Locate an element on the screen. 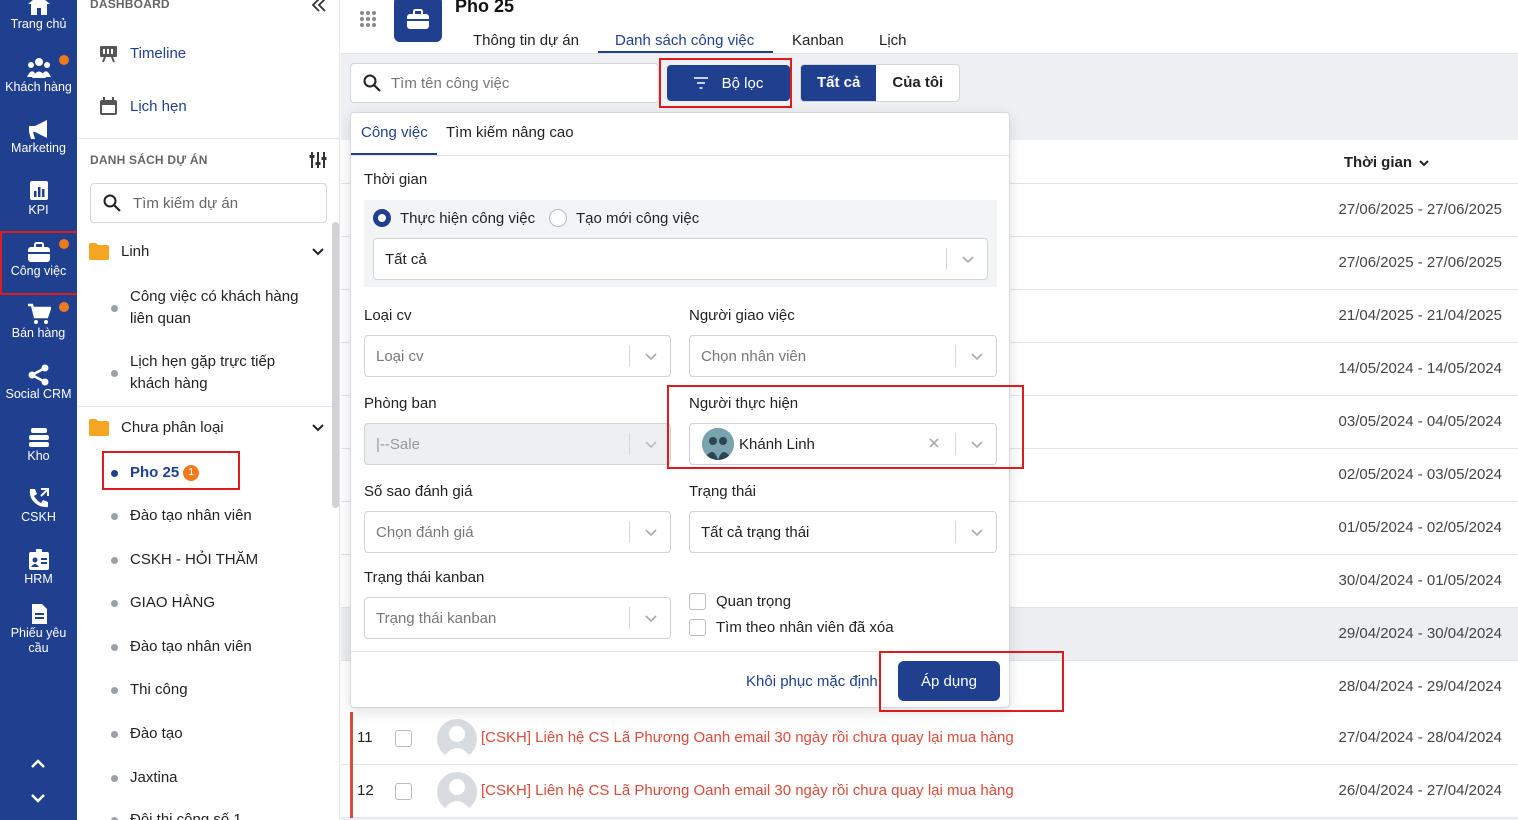  toggle-all: Tất cả is located at coordinates (839, 83).